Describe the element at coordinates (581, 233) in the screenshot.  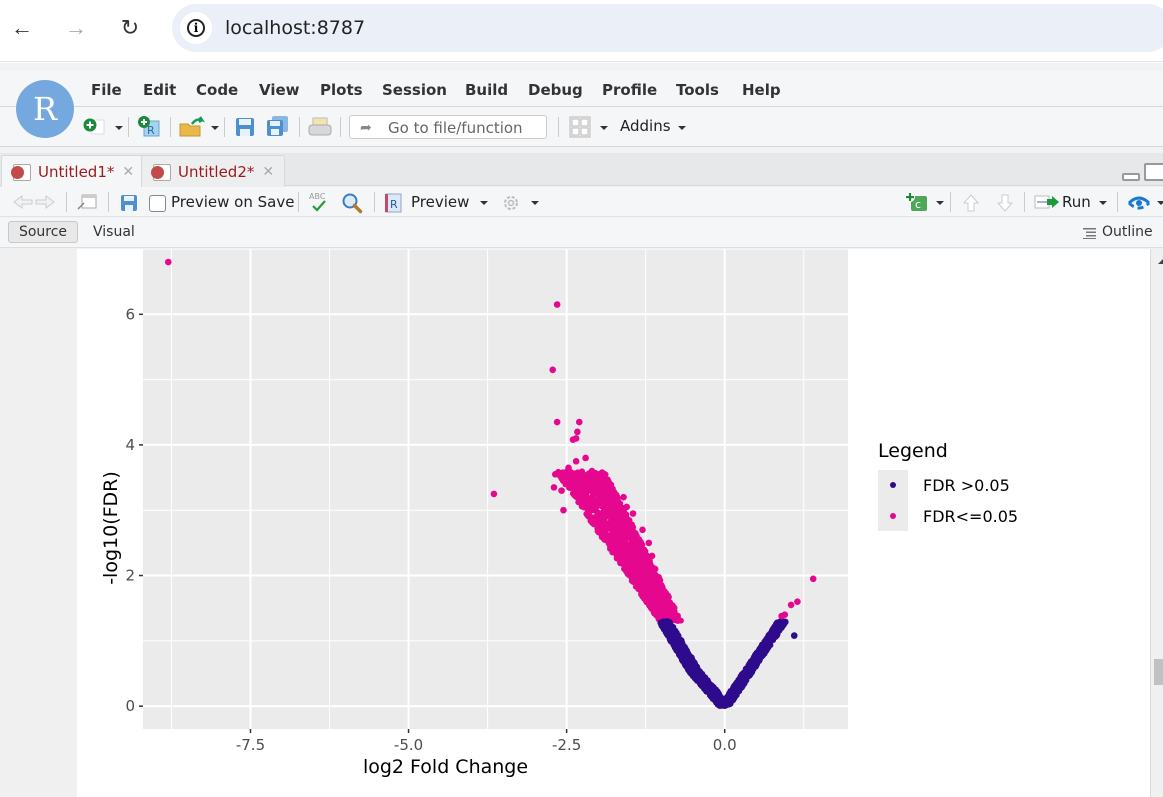
I see `editor-mode-bar: Source Visual Outline` at that location.